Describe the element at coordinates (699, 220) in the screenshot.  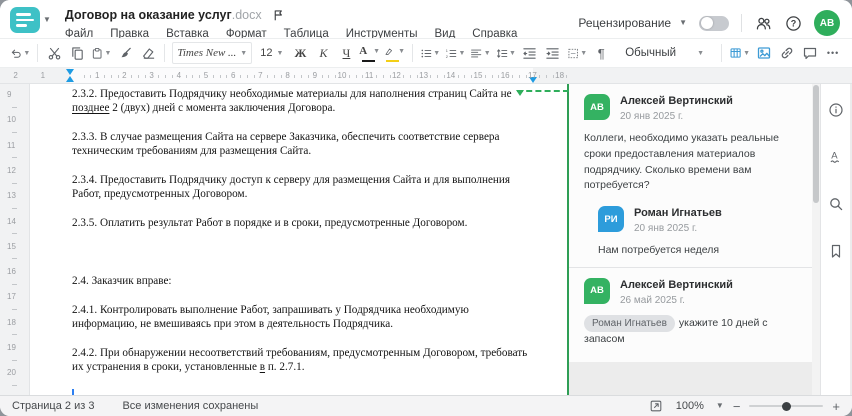
I see `comment-header: РИ Роман Игнатьев 20 янв 2025 г.` at that location.